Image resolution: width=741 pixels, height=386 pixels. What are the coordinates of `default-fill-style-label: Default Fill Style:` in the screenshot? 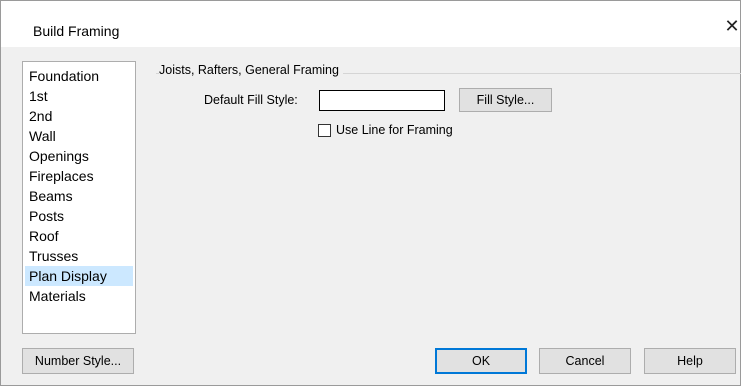 It's located at (251, 100).